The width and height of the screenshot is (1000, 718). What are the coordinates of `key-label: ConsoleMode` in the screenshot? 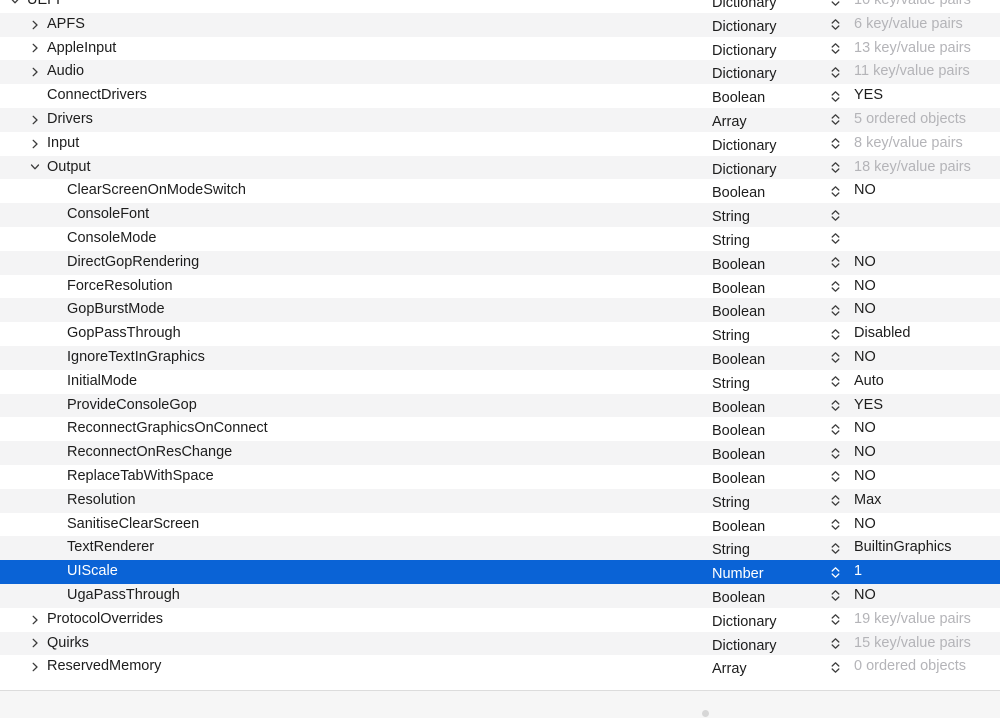 It's located at (111, 239).